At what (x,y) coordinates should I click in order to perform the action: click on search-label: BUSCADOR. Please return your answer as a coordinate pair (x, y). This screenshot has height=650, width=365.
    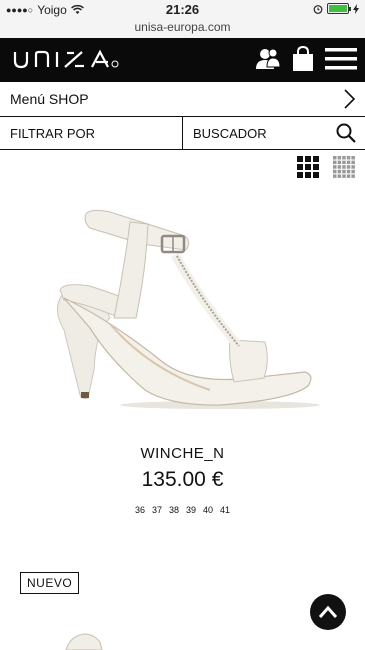
    Looking at the image, I should click on (230, 133).